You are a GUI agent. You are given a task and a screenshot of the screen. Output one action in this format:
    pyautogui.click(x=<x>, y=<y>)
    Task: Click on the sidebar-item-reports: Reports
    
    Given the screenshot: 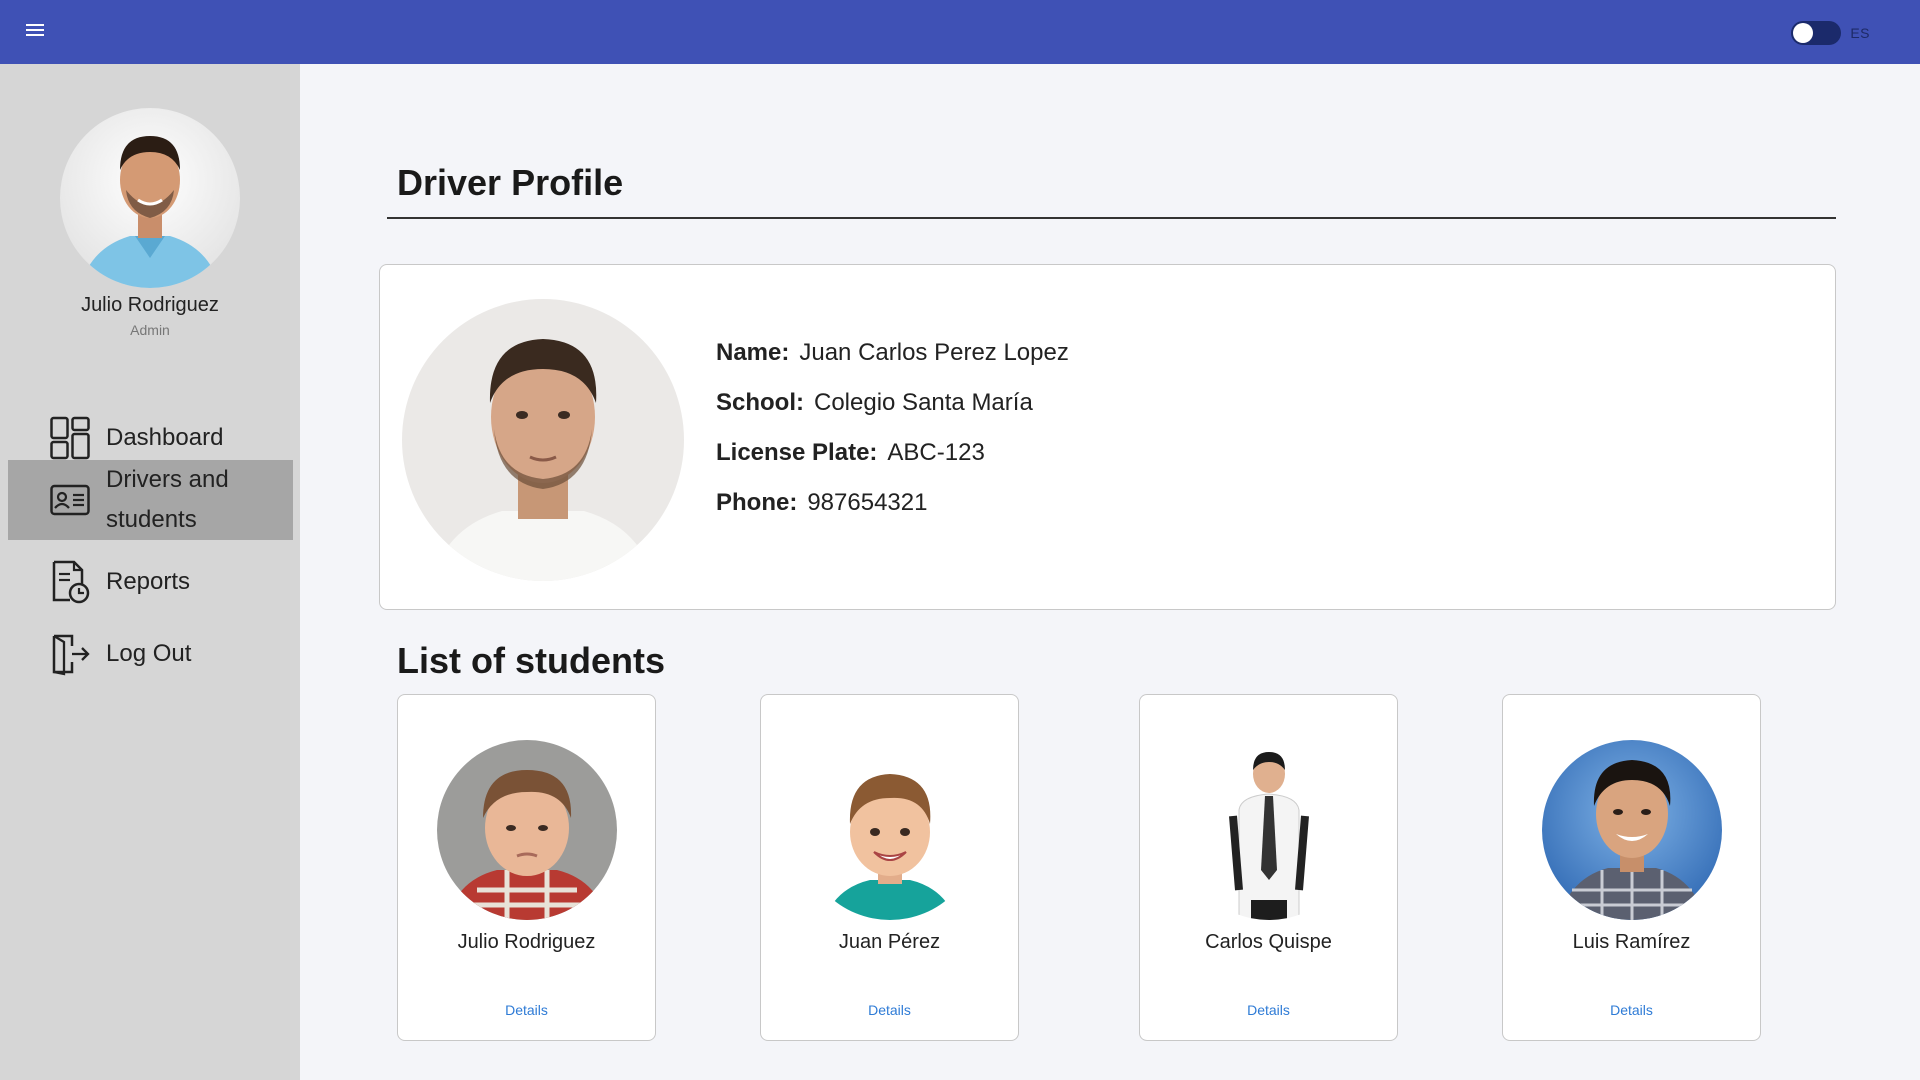 What is the action you would take?
    pyautogui.click(x=150, y=584)
    